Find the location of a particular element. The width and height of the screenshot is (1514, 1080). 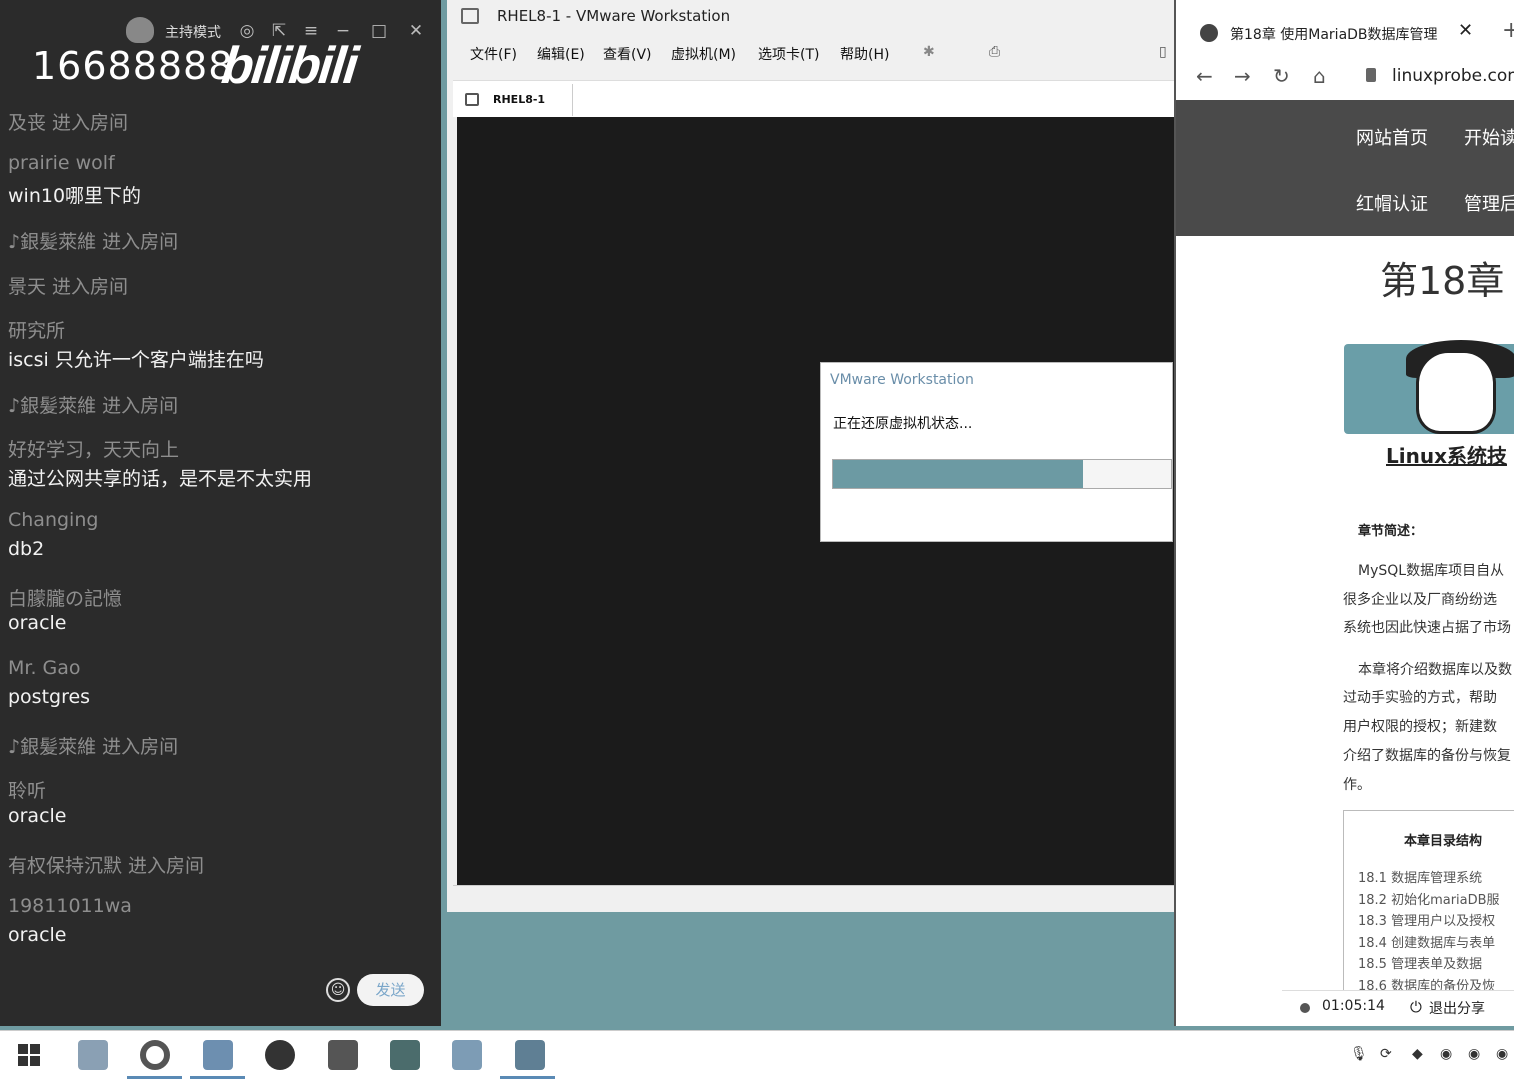

chat-message-text: iscsi 只允许一个客户端挂在吗 is located at coordinates (136, 360).